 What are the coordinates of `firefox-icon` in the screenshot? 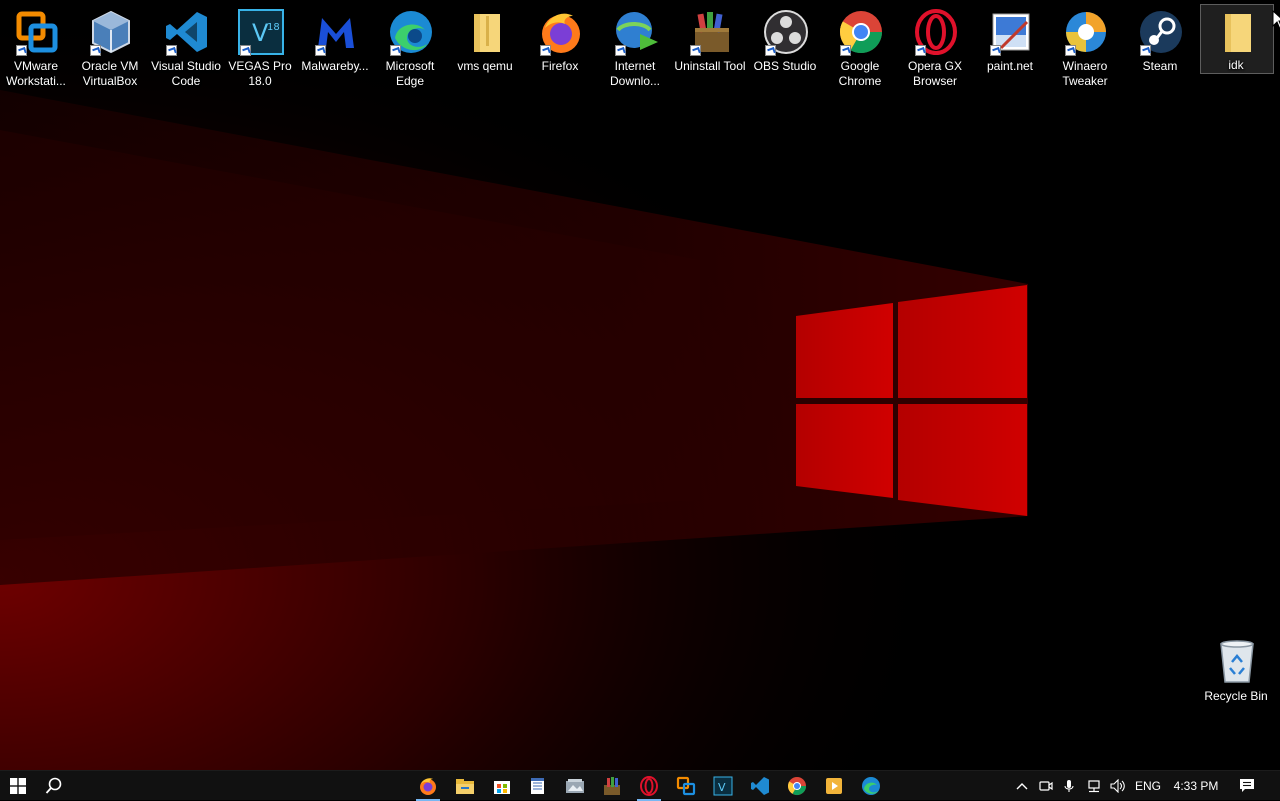 It's located at (561, 32).